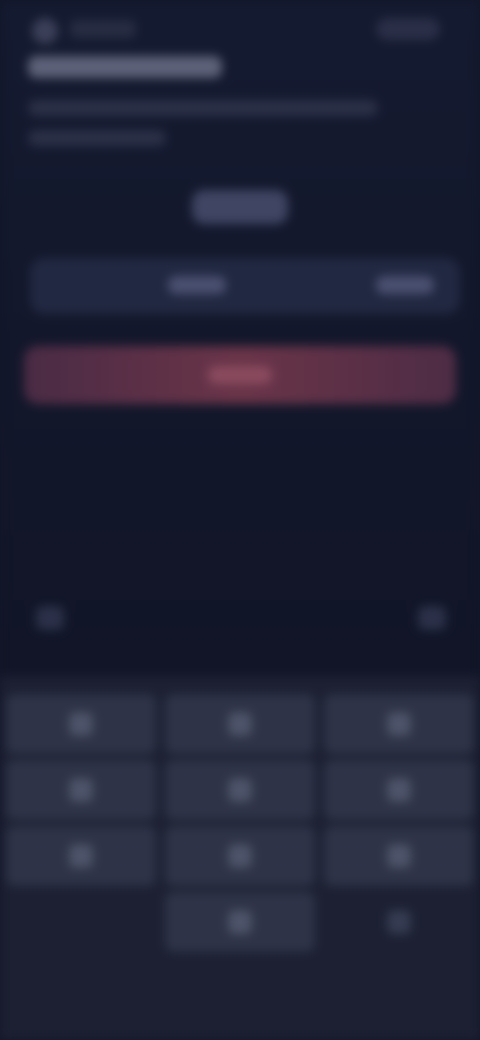  What do you see at coordinates (45, 31) in the screenshot?
I see `logo-icon` at bounding box center [45, 31].